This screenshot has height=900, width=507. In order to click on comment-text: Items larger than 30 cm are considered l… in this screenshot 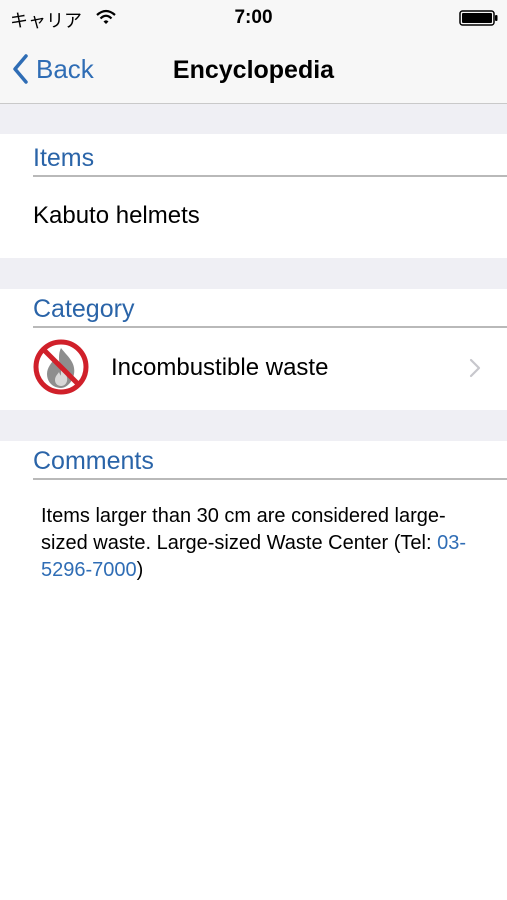, I will do `click(256, 543)`.